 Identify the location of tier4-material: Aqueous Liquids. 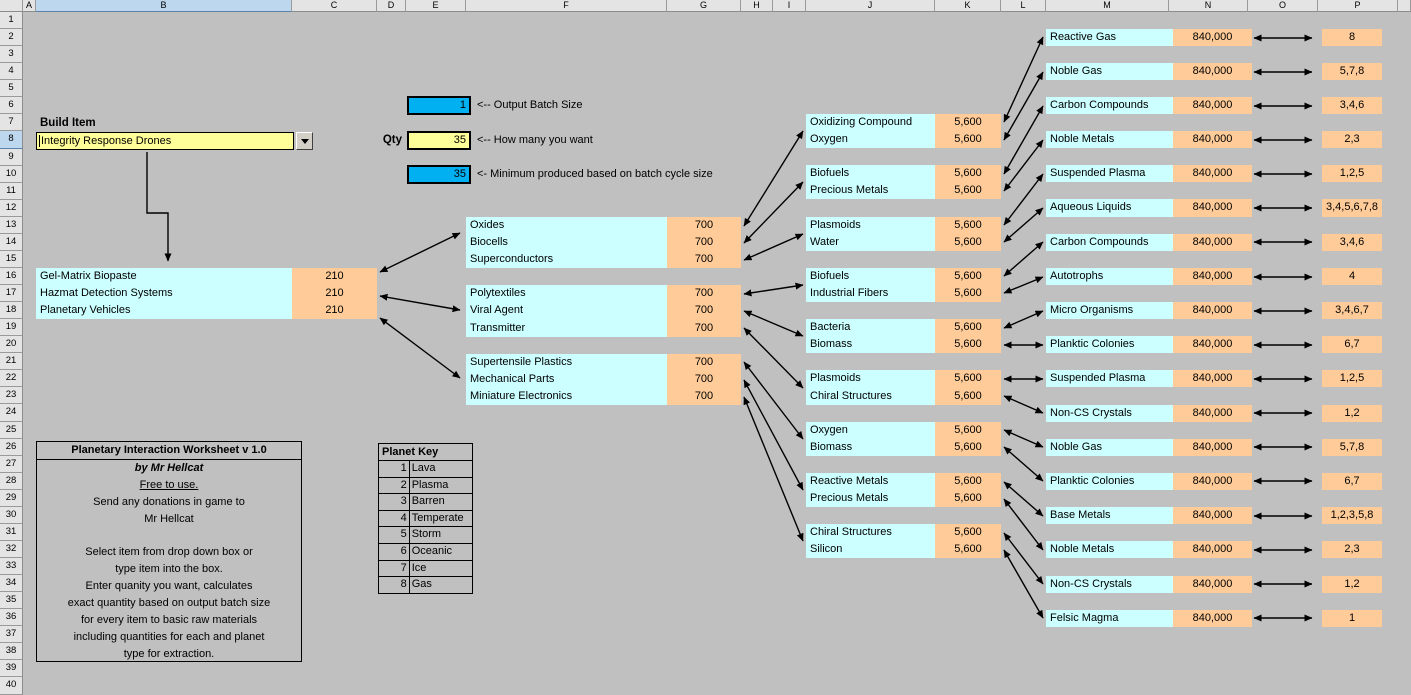
(1109, 208).